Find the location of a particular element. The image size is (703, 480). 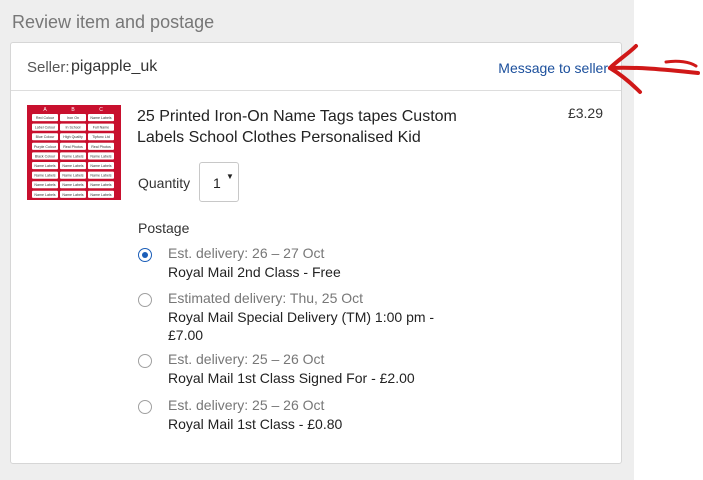

svg-text: Label Colour is located at coordinates (45, 128).